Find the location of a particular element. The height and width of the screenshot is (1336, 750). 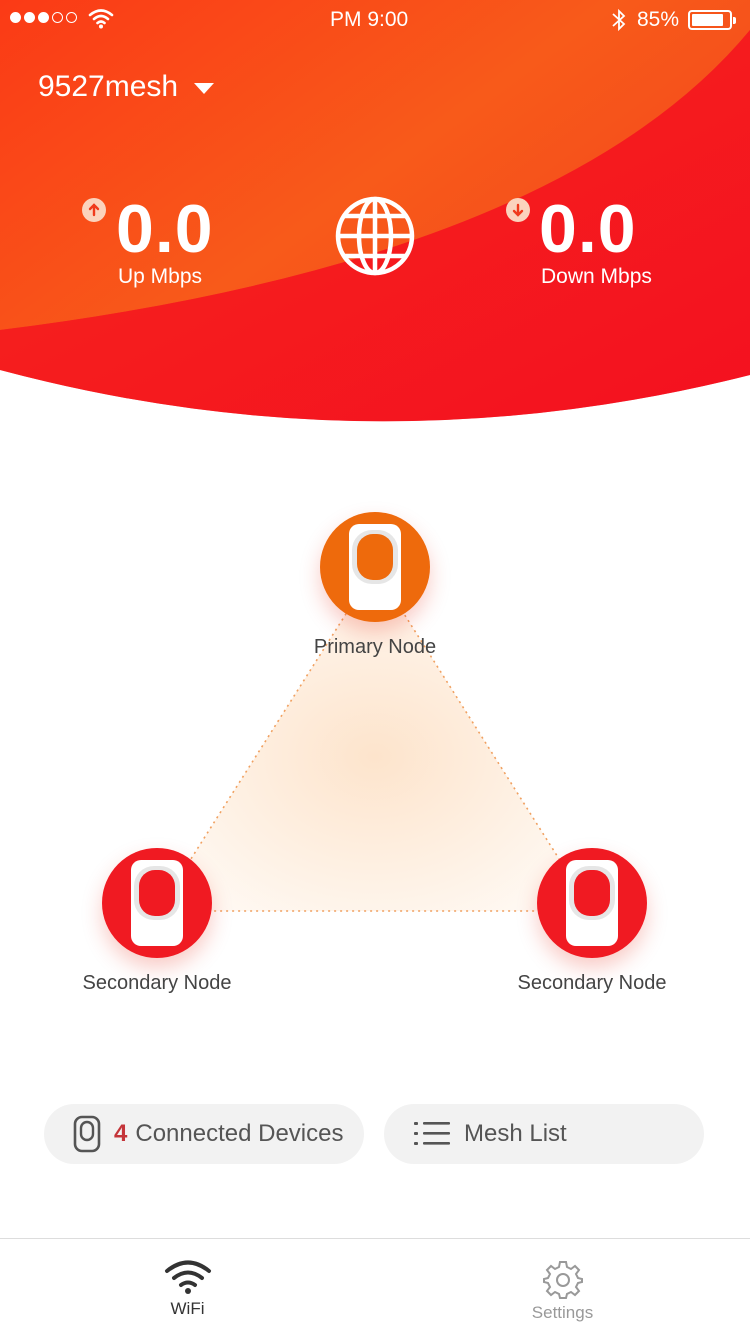

wifi-status-icon is located at coordinates (101, 19).